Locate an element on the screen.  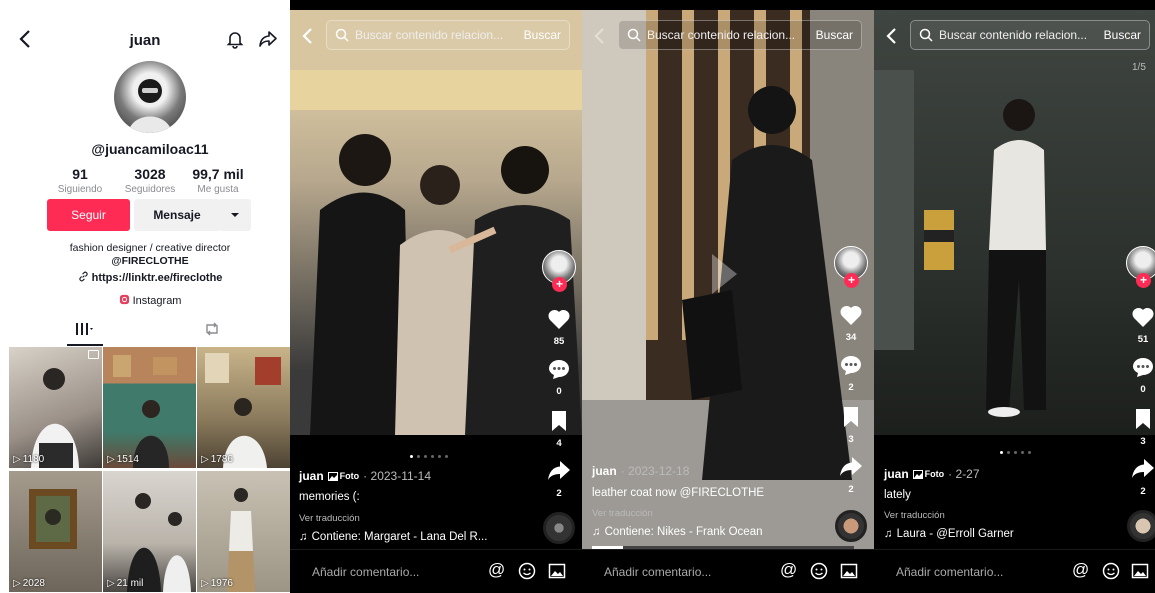
grid-item: ▷ 1976 is located at coordinates (243, 531).